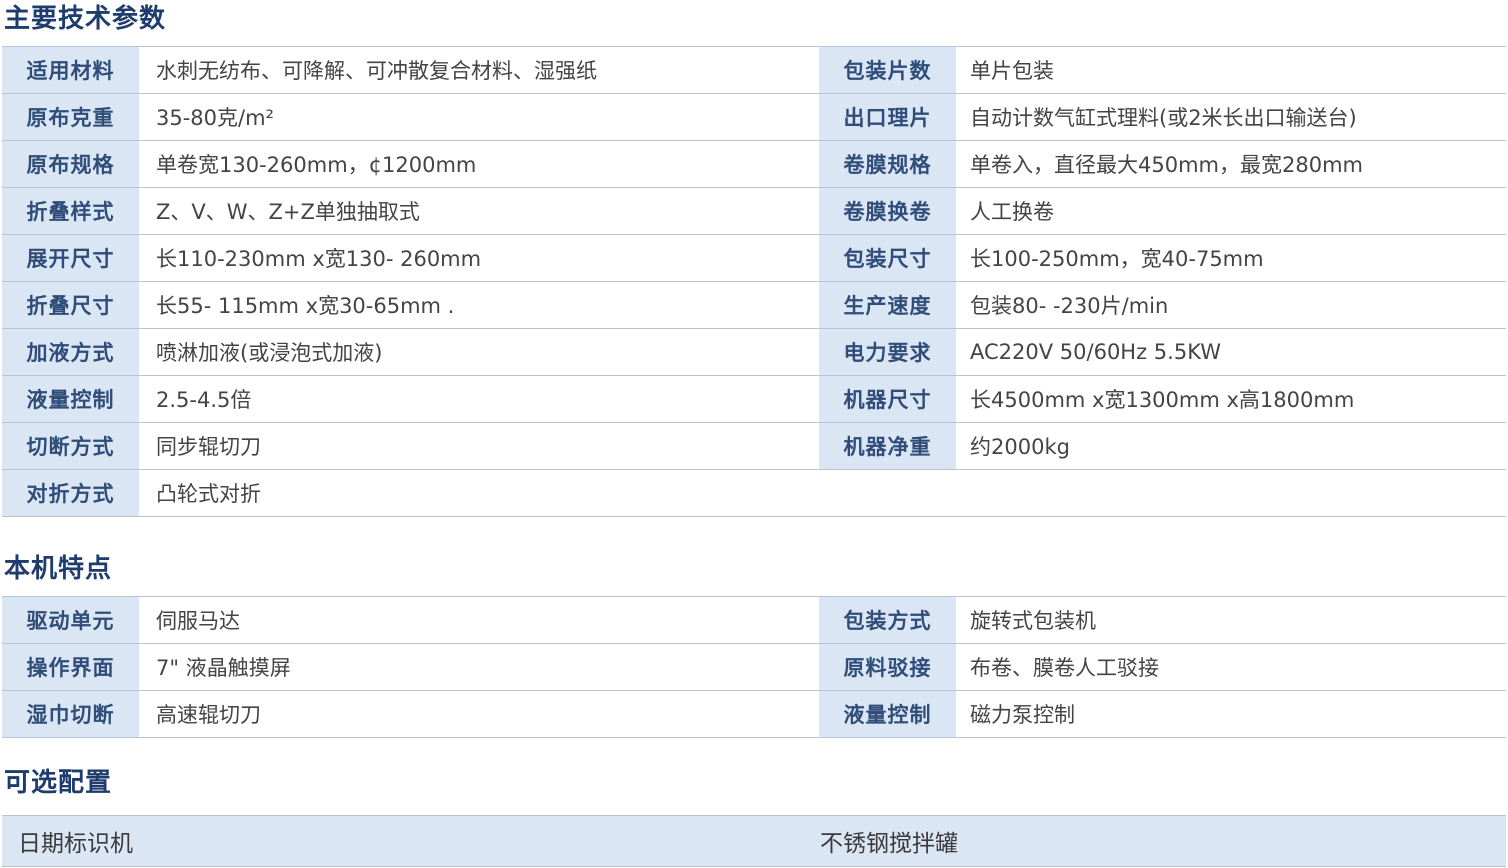 The image size is (1508, 868). I want to click on feature-value: 旋转式包装机, so click(1033, 621).